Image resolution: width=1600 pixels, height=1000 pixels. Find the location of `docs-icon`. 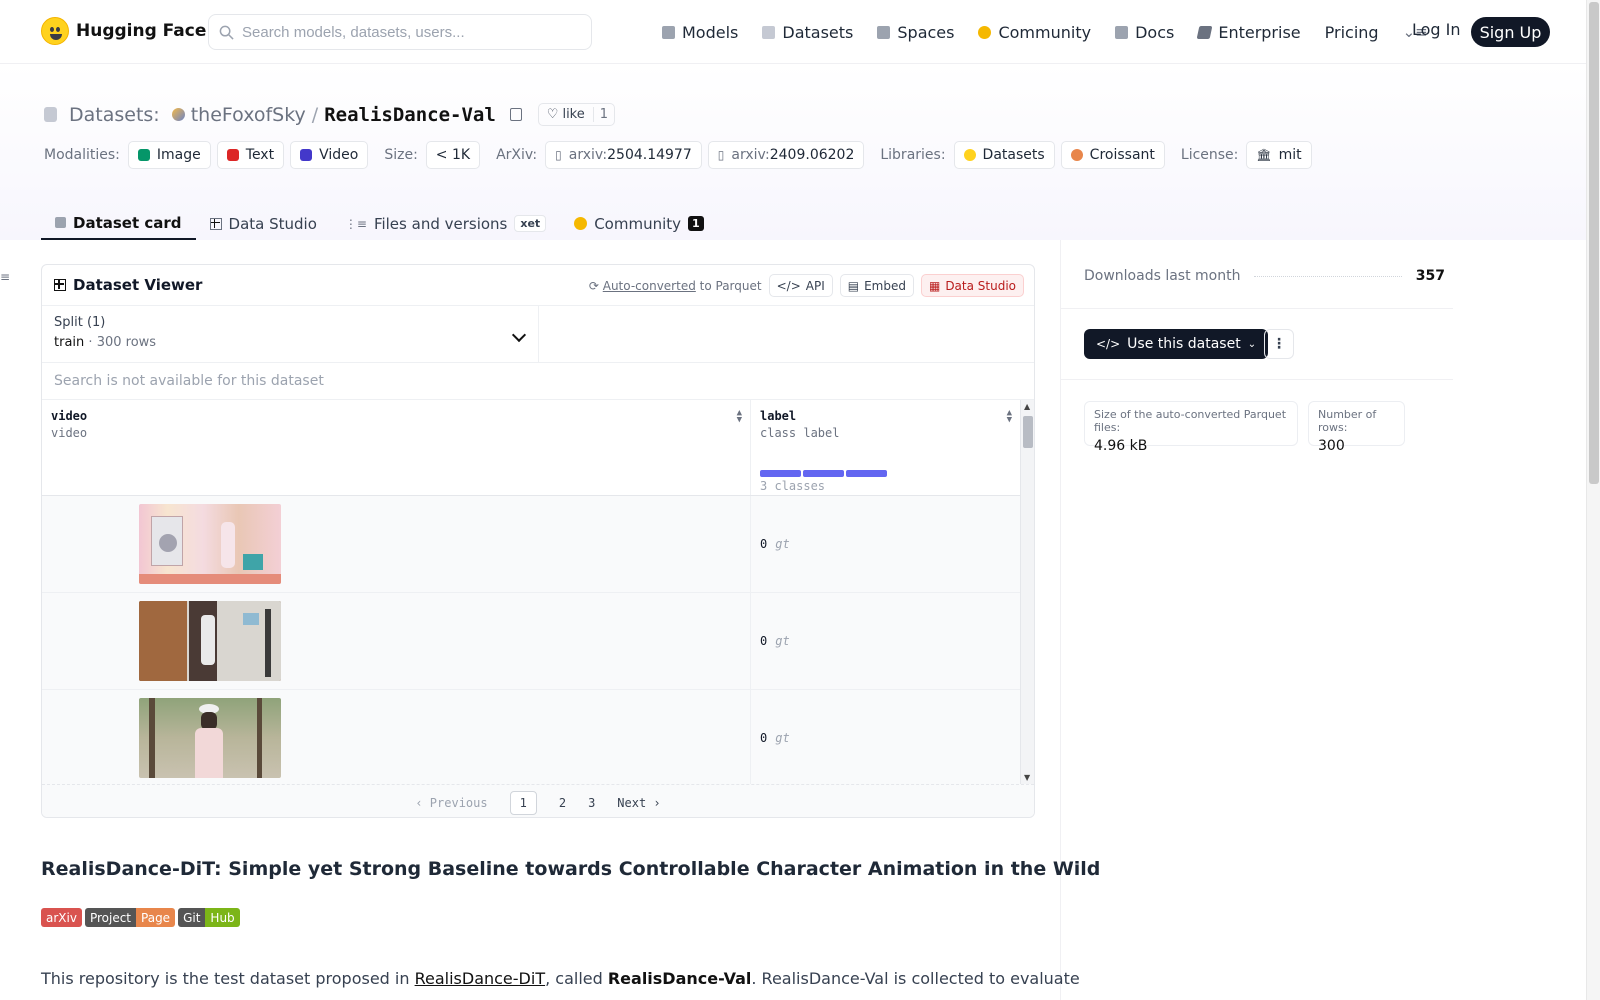

docs-icon is located at coordinates (1122, 32).